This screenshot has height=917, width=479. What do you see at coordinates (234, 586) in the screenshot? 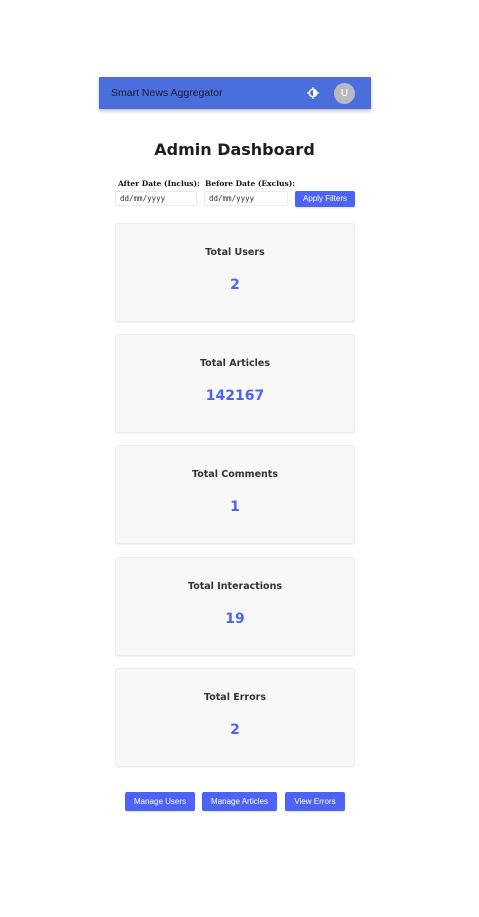
I see `stat-label: Total Interactions` at bounding box center [234, 586].